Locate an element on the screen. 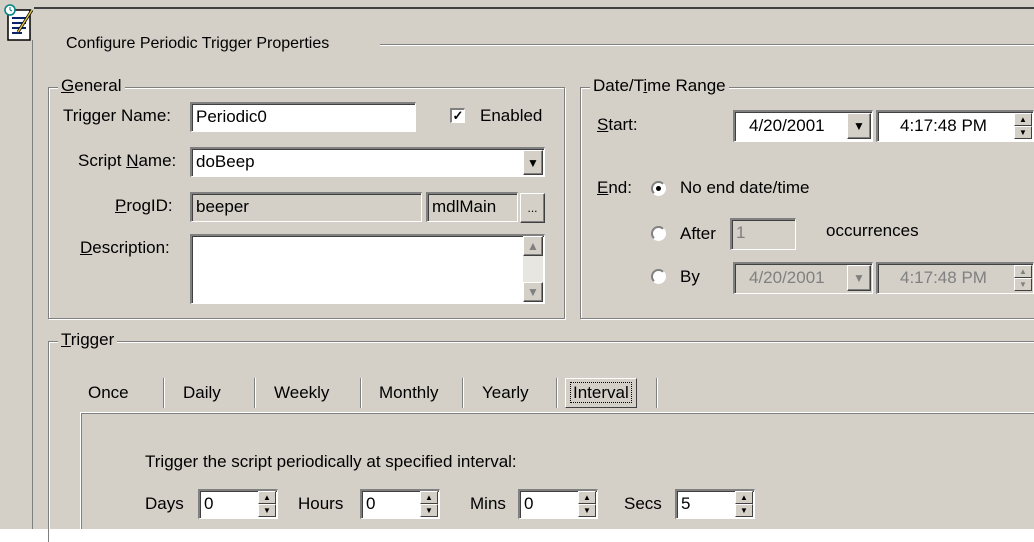 Image resolution: width=1034 pixels, height=542 pixels. secs-spinner: ▲ ▼ is located at coordinates (744, 504).